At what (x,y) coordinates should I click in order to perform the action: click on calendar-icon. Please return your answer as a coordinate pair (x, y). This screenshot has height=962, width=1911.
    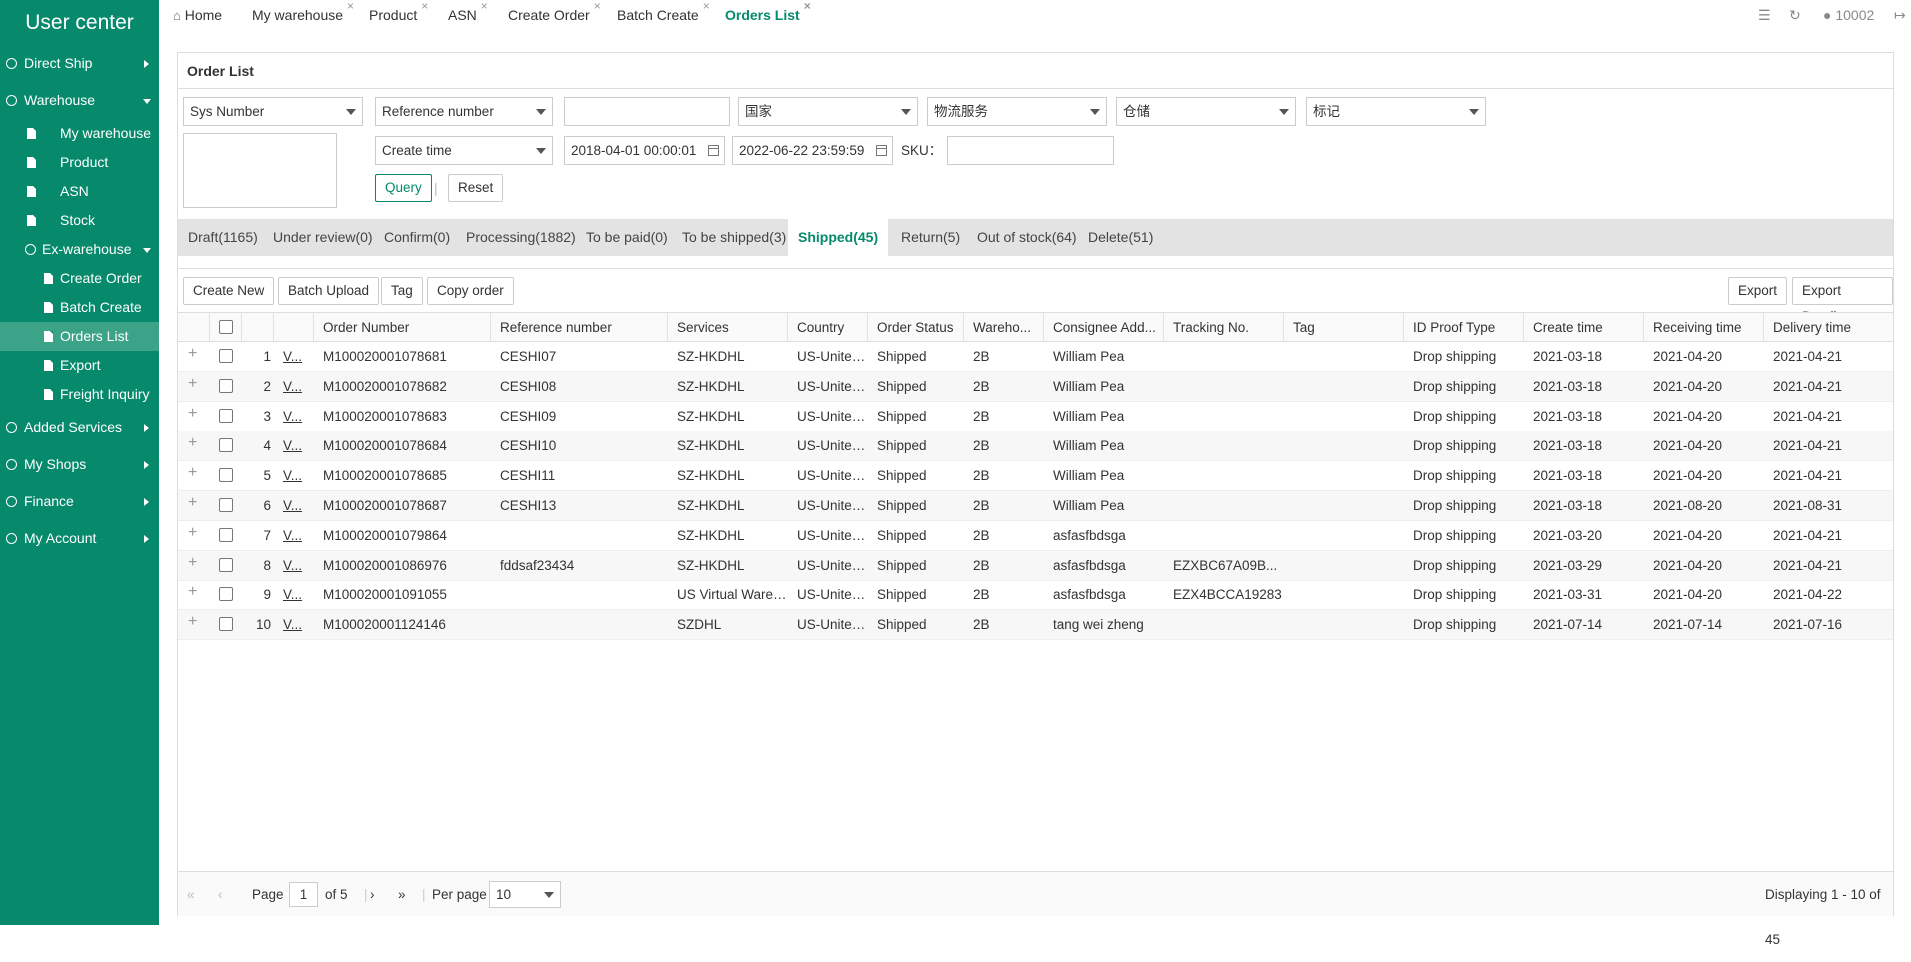
    Looking at the image, I should click on (713, 150).